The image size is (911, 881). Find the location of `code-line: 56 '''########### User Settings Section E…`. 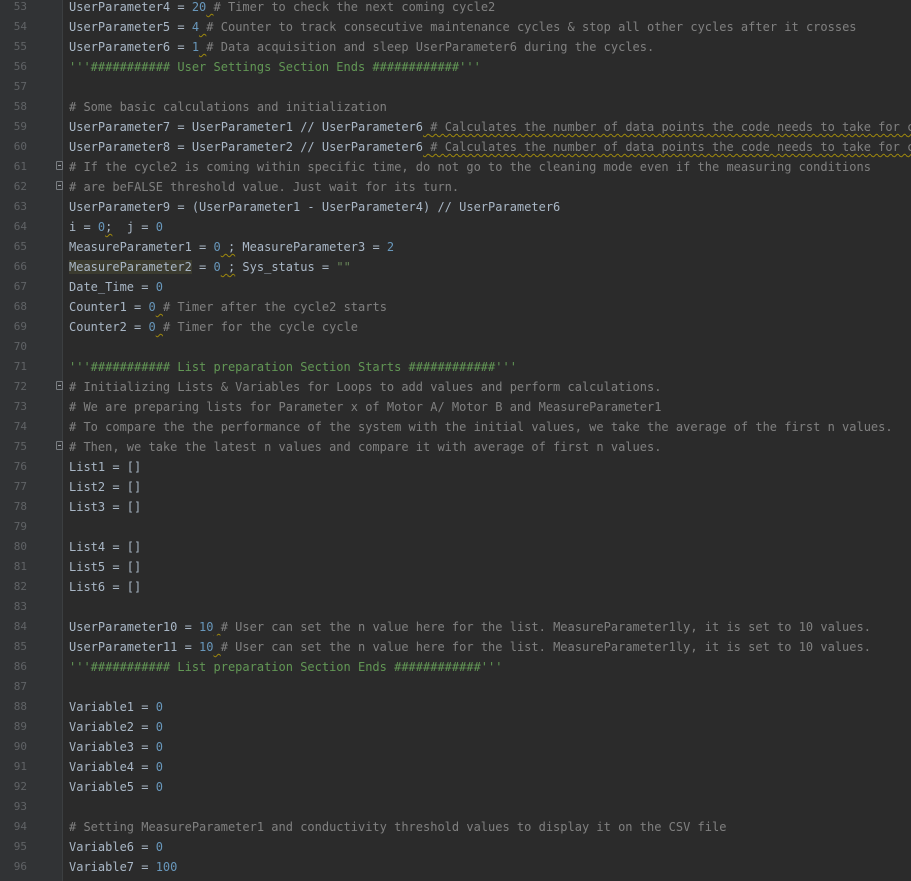

code-line: 56 '''########### User Settings Section E… is located at coordinates (455, 67).